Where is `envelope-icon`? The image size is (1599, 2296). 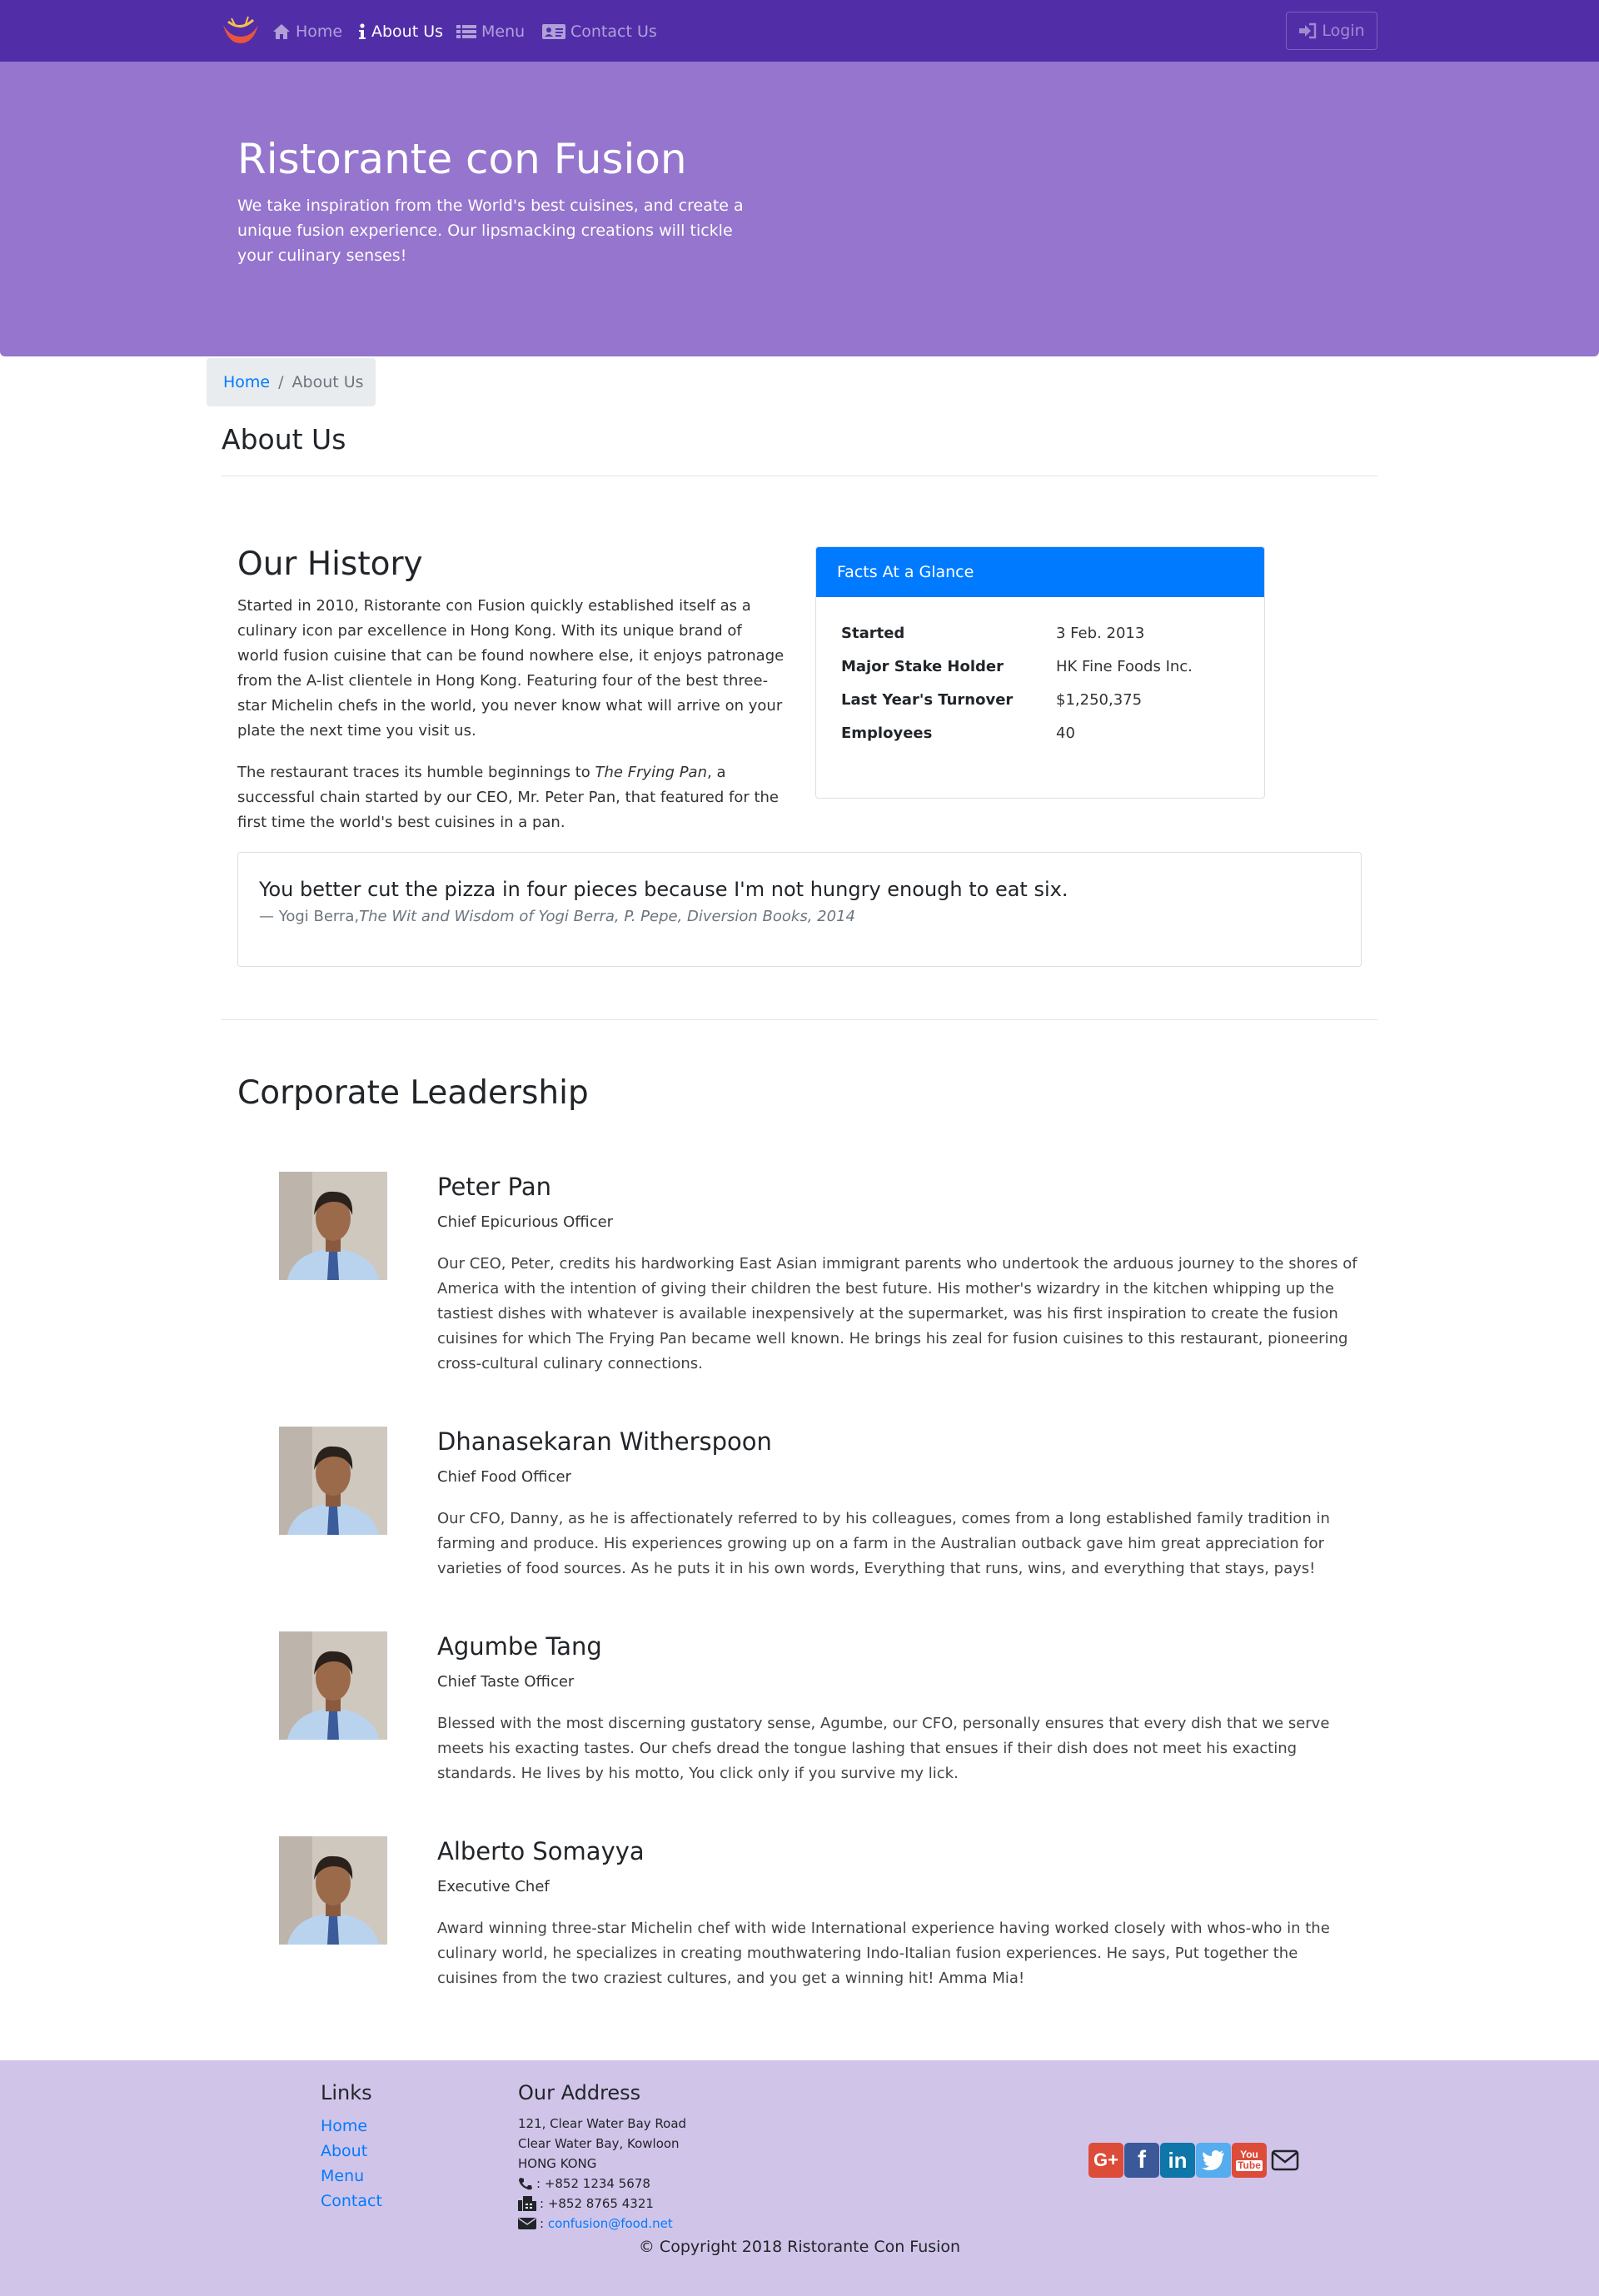 envelope-icon is located at coordinates (1285, 2161).